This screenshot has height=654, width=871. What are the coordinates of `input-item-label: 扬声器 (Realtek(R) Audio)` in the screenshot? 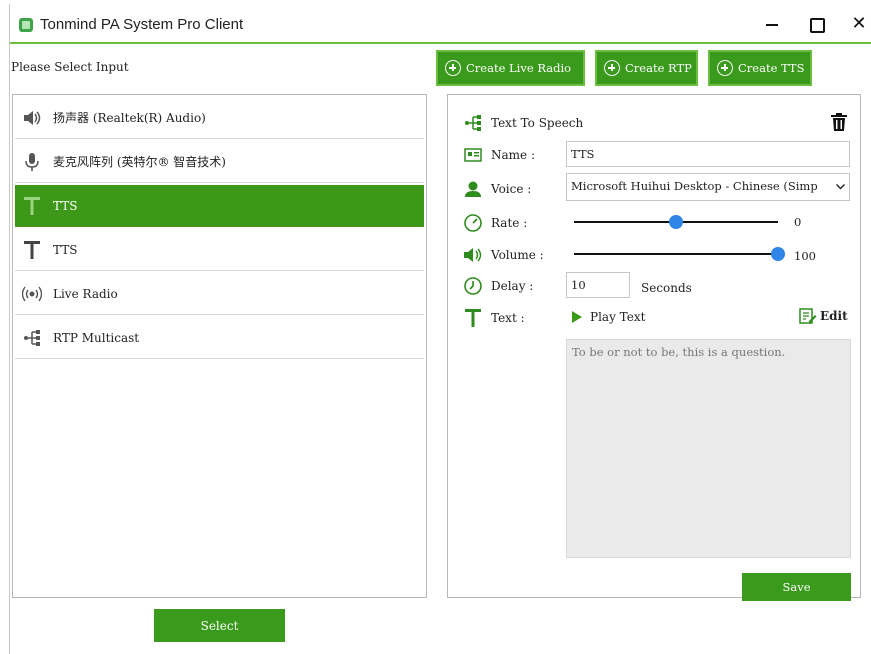 It's located at (129, 118).